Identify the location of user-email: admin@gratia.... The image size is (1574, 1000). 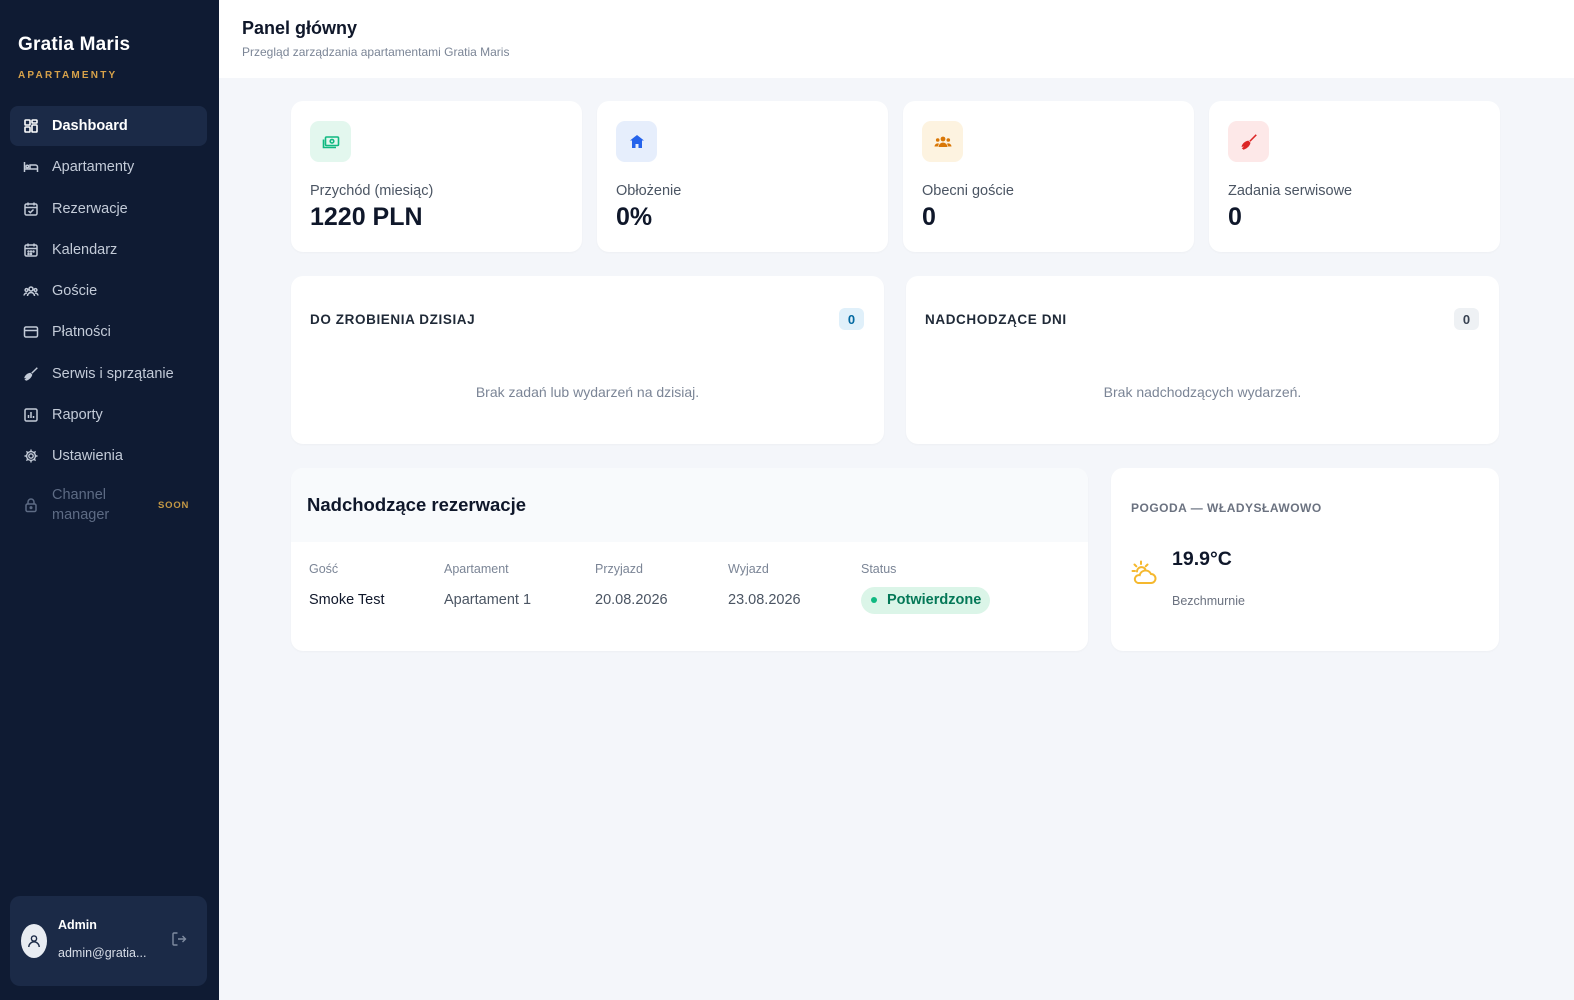
(102, 953).